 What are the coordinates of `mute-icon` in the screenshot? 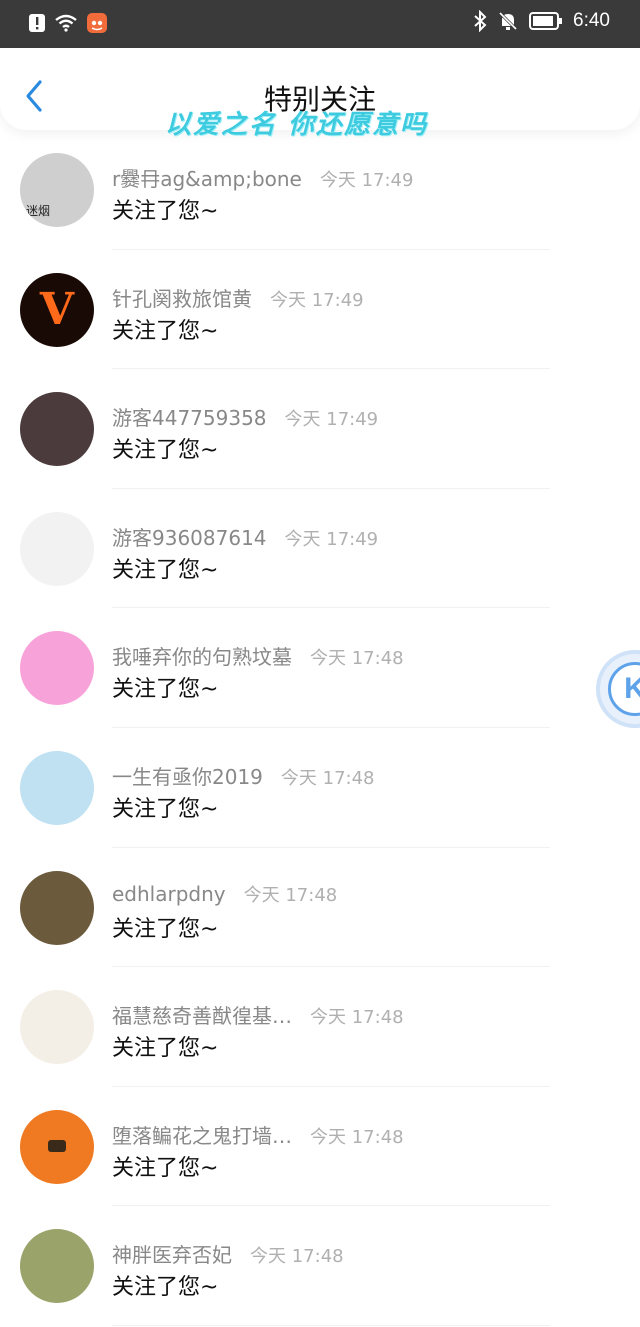 It's located at (508, 21).